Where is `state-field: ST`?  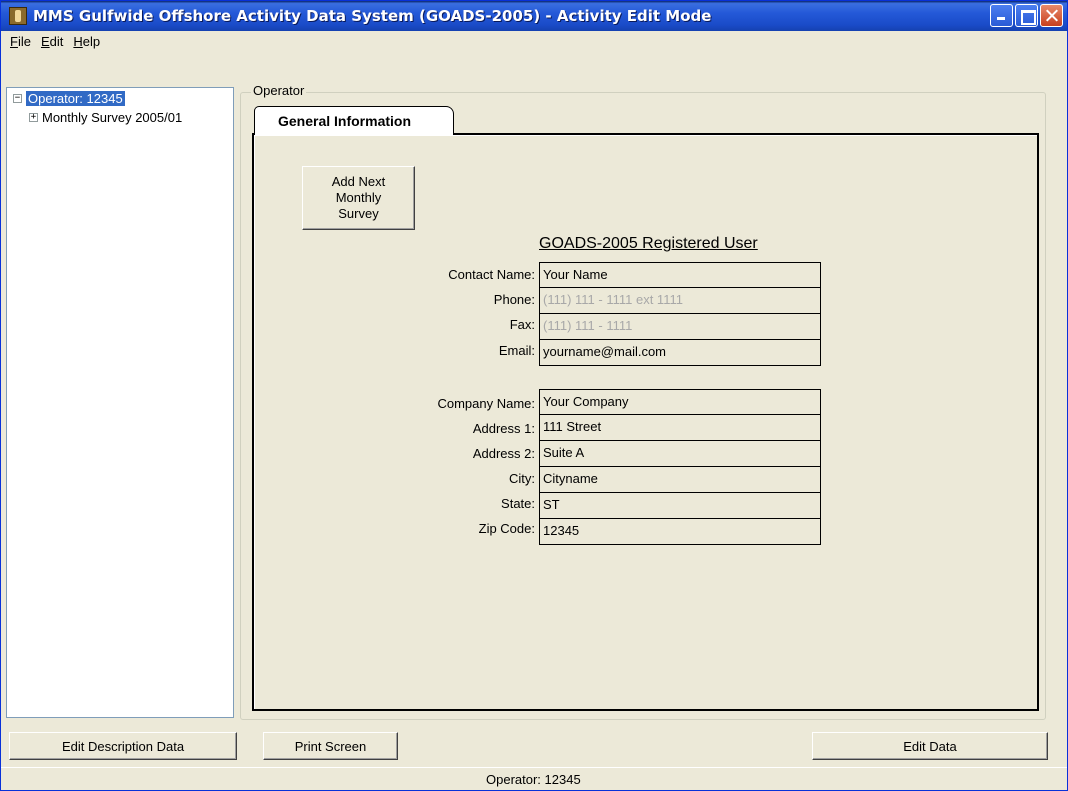 state-field: ST is located at coordinates (680, 506).